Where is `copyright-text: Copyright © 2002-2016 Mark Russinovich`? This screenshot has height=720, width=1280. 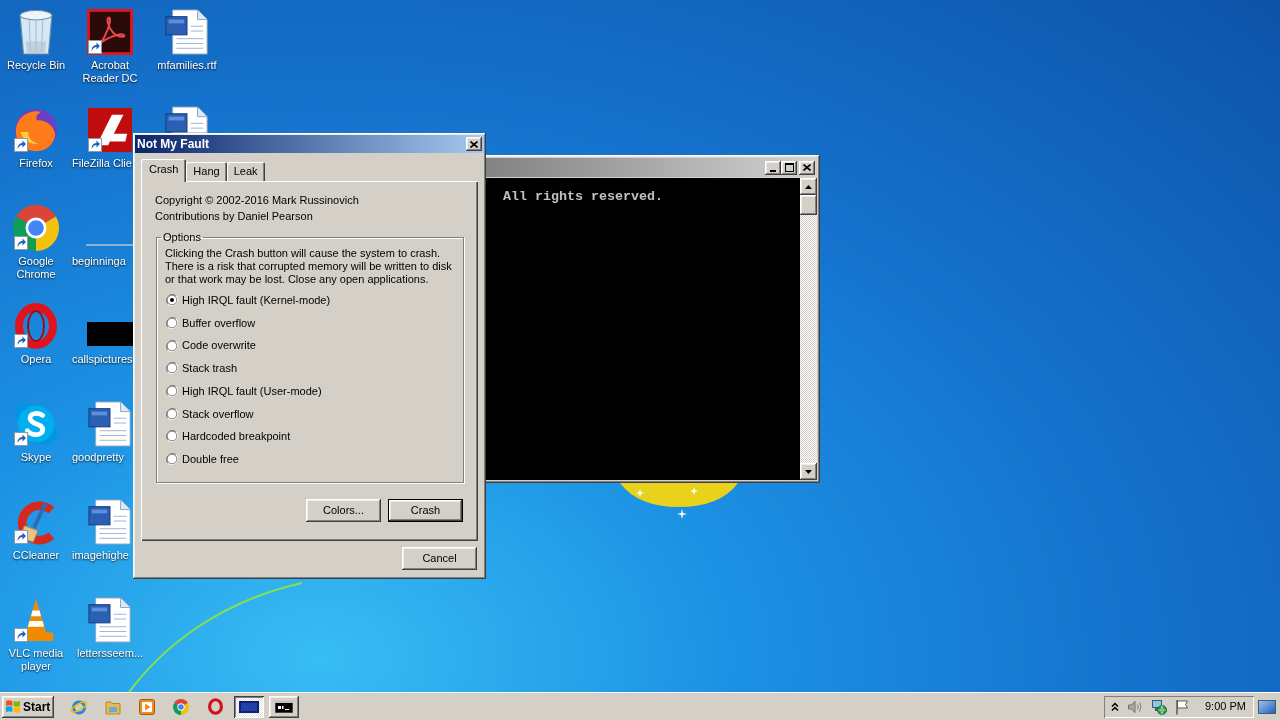
copyright-text: Copyright © 2002-2016 Mark Russinovich is located at coordinates (257, 200).